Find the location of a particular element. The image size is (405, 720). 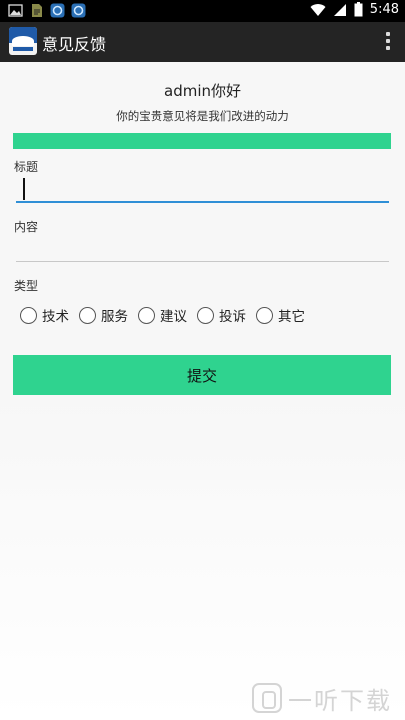

system-icons: 5:48 is located at coordinates (354, 9).